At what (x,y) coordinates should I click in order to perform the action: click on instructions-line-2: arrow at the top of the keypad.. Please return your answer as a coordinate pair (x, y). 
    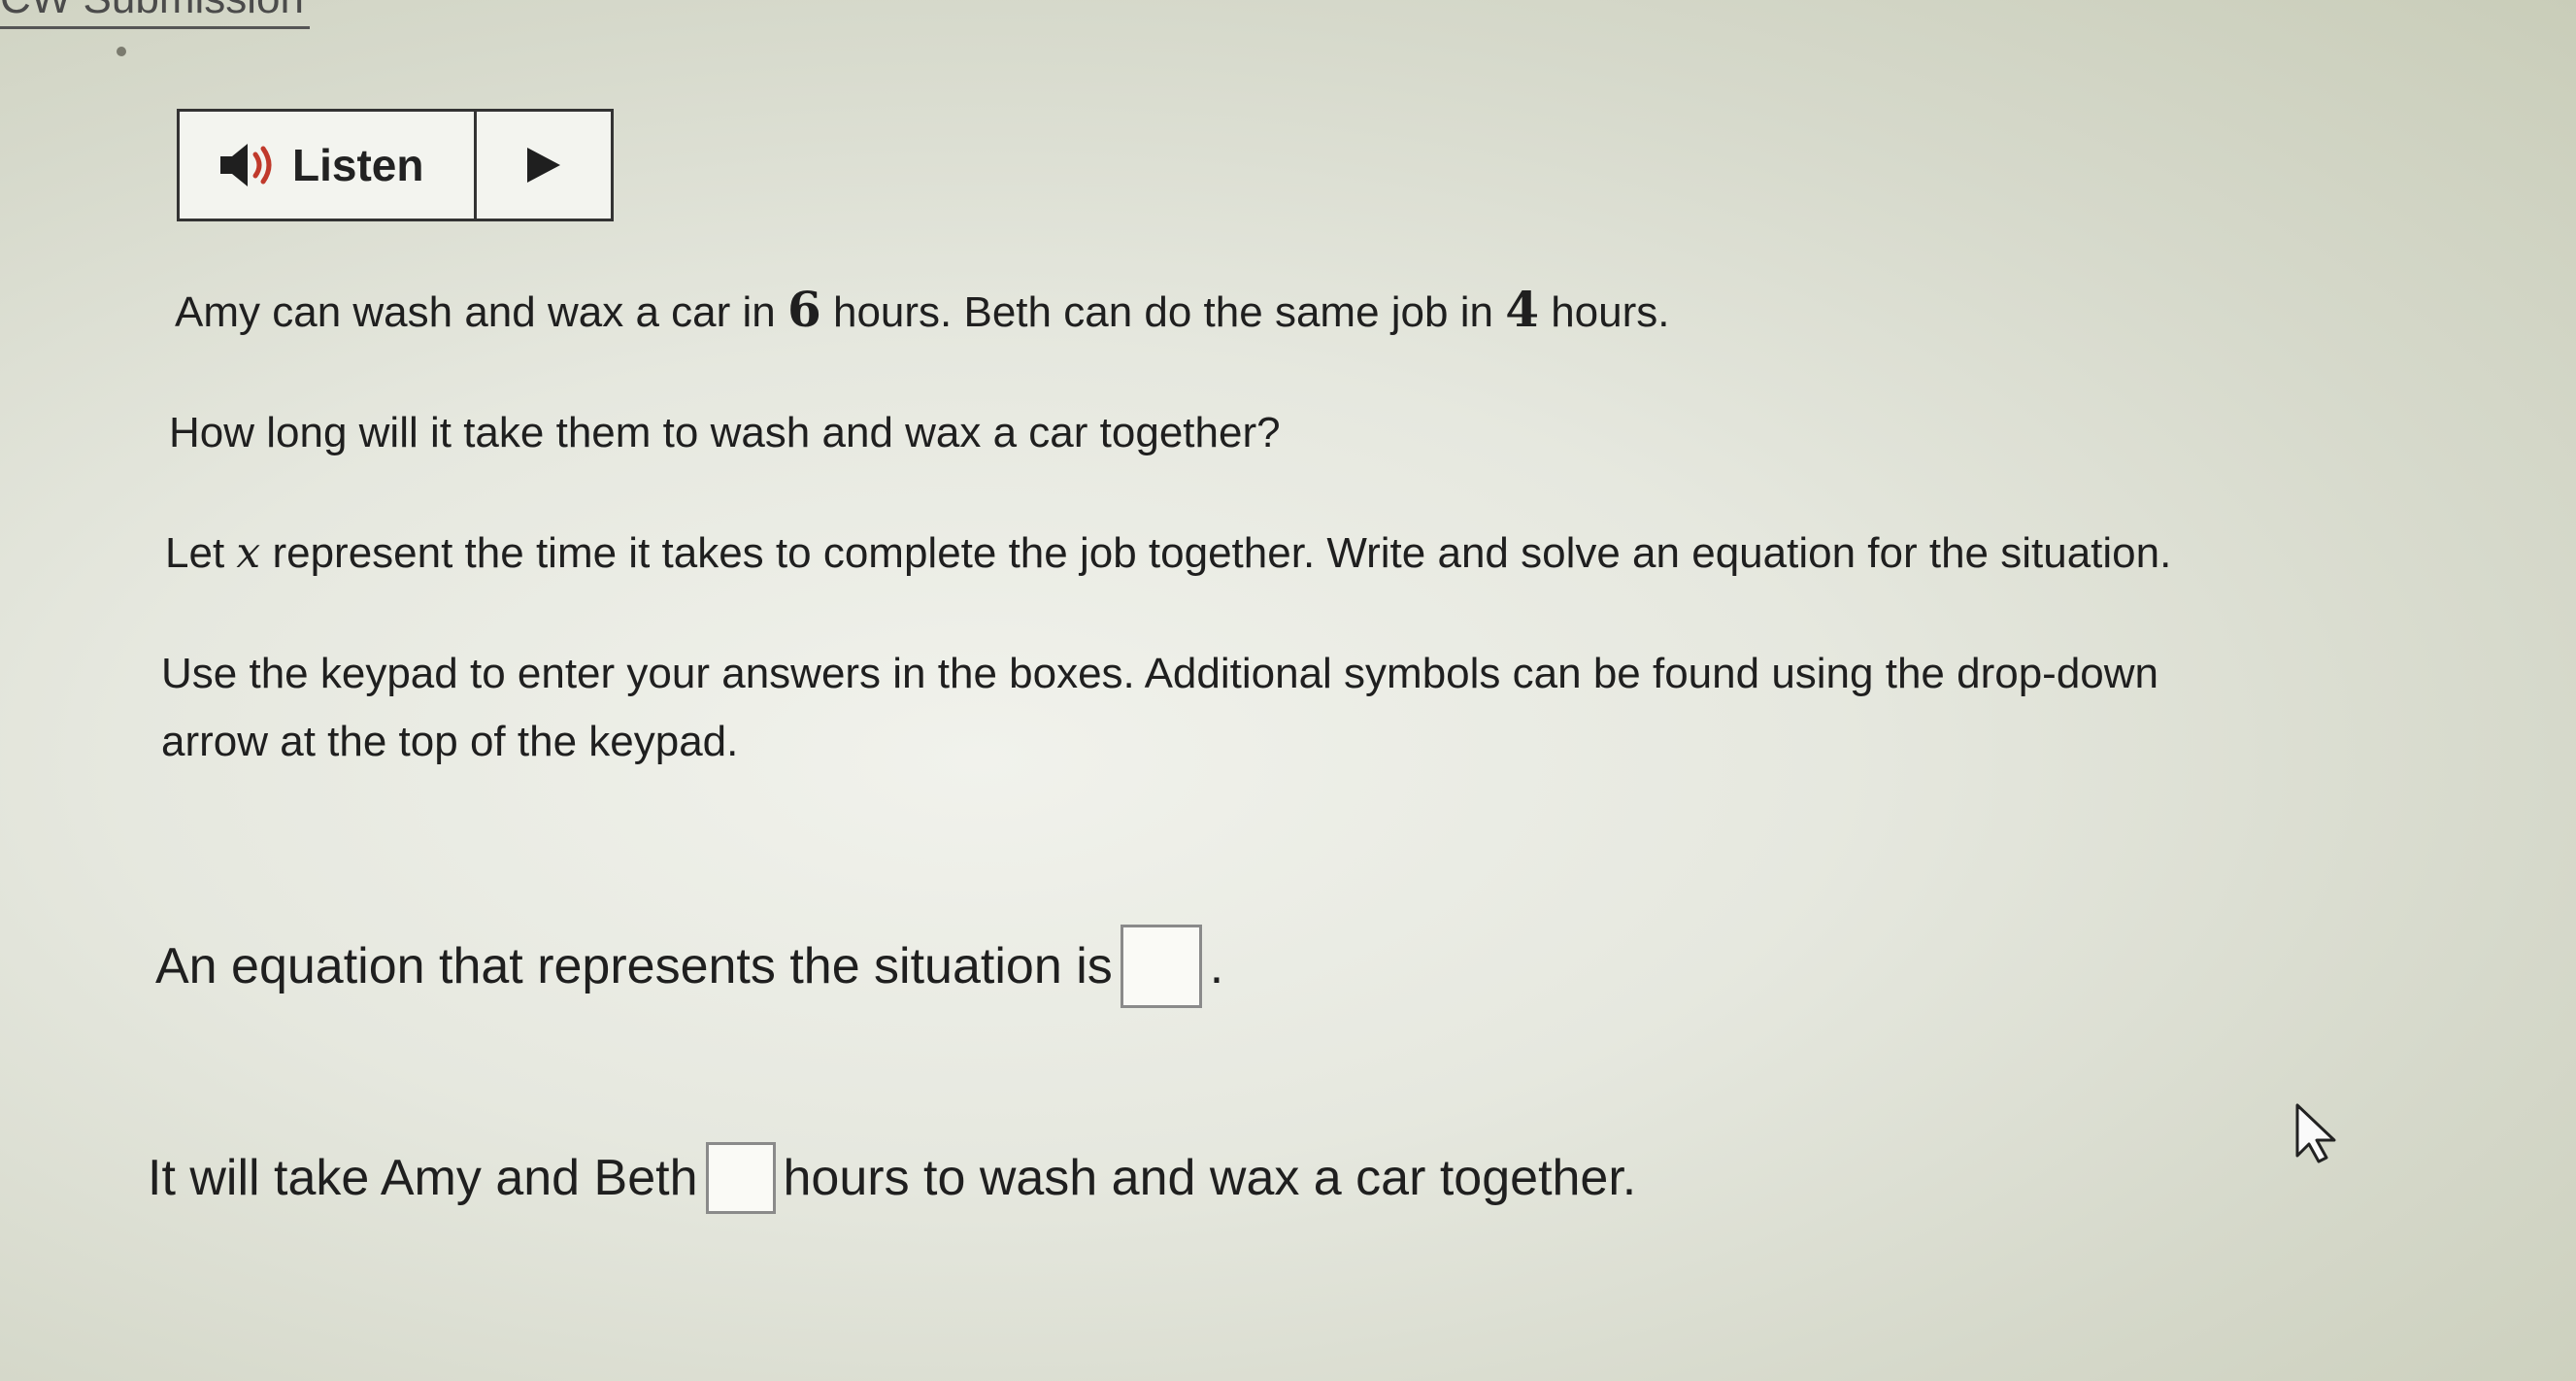
    Looking at the image, I should click on (450, 741).